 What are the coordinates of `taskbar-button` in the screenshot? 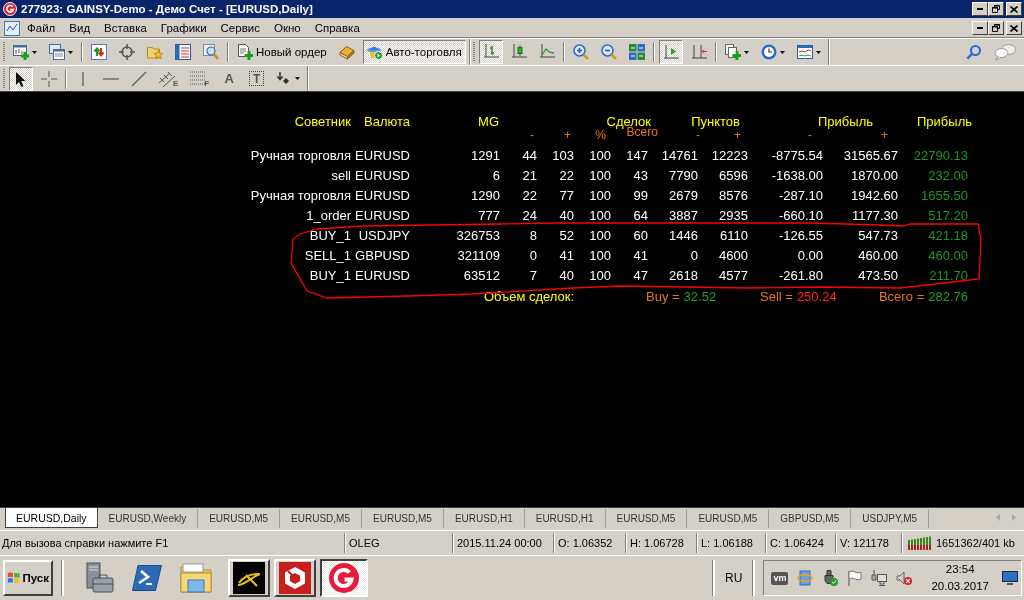 It's located at (344, 578).